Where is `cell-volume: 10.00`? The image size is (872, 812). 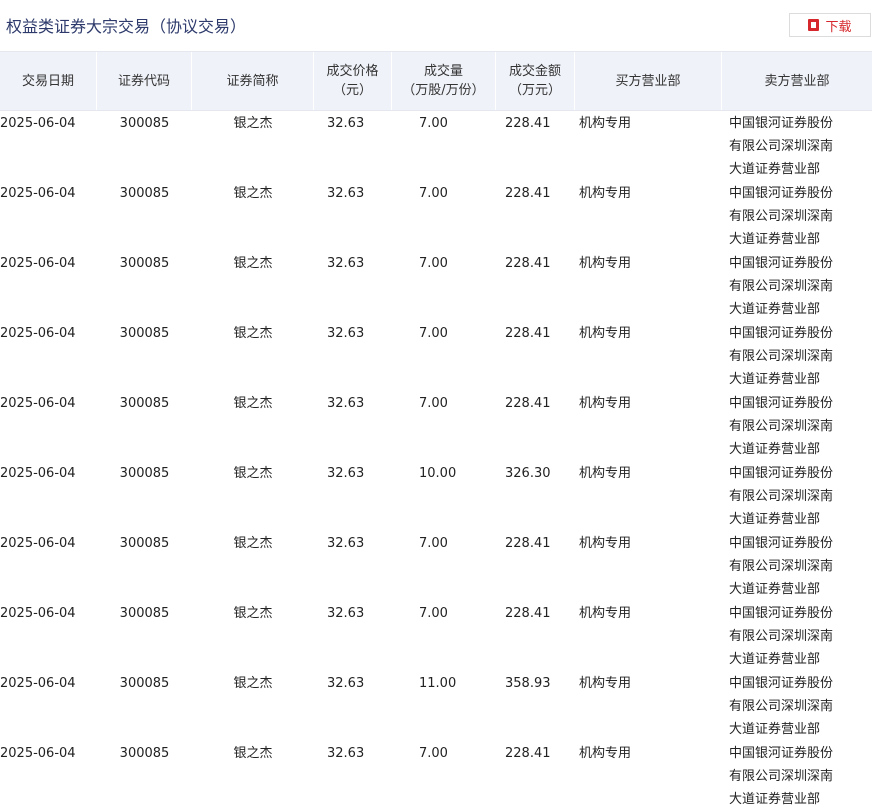 cell-volume: 10.00 is located at coordinates (438, 473).